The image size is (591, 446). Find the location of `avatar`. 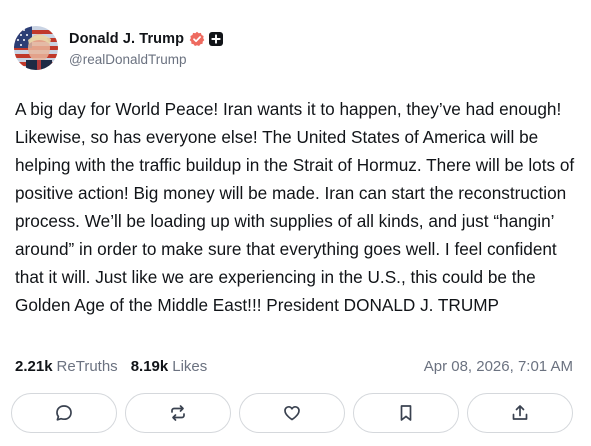

avatar is located at coordinates (36, 48).